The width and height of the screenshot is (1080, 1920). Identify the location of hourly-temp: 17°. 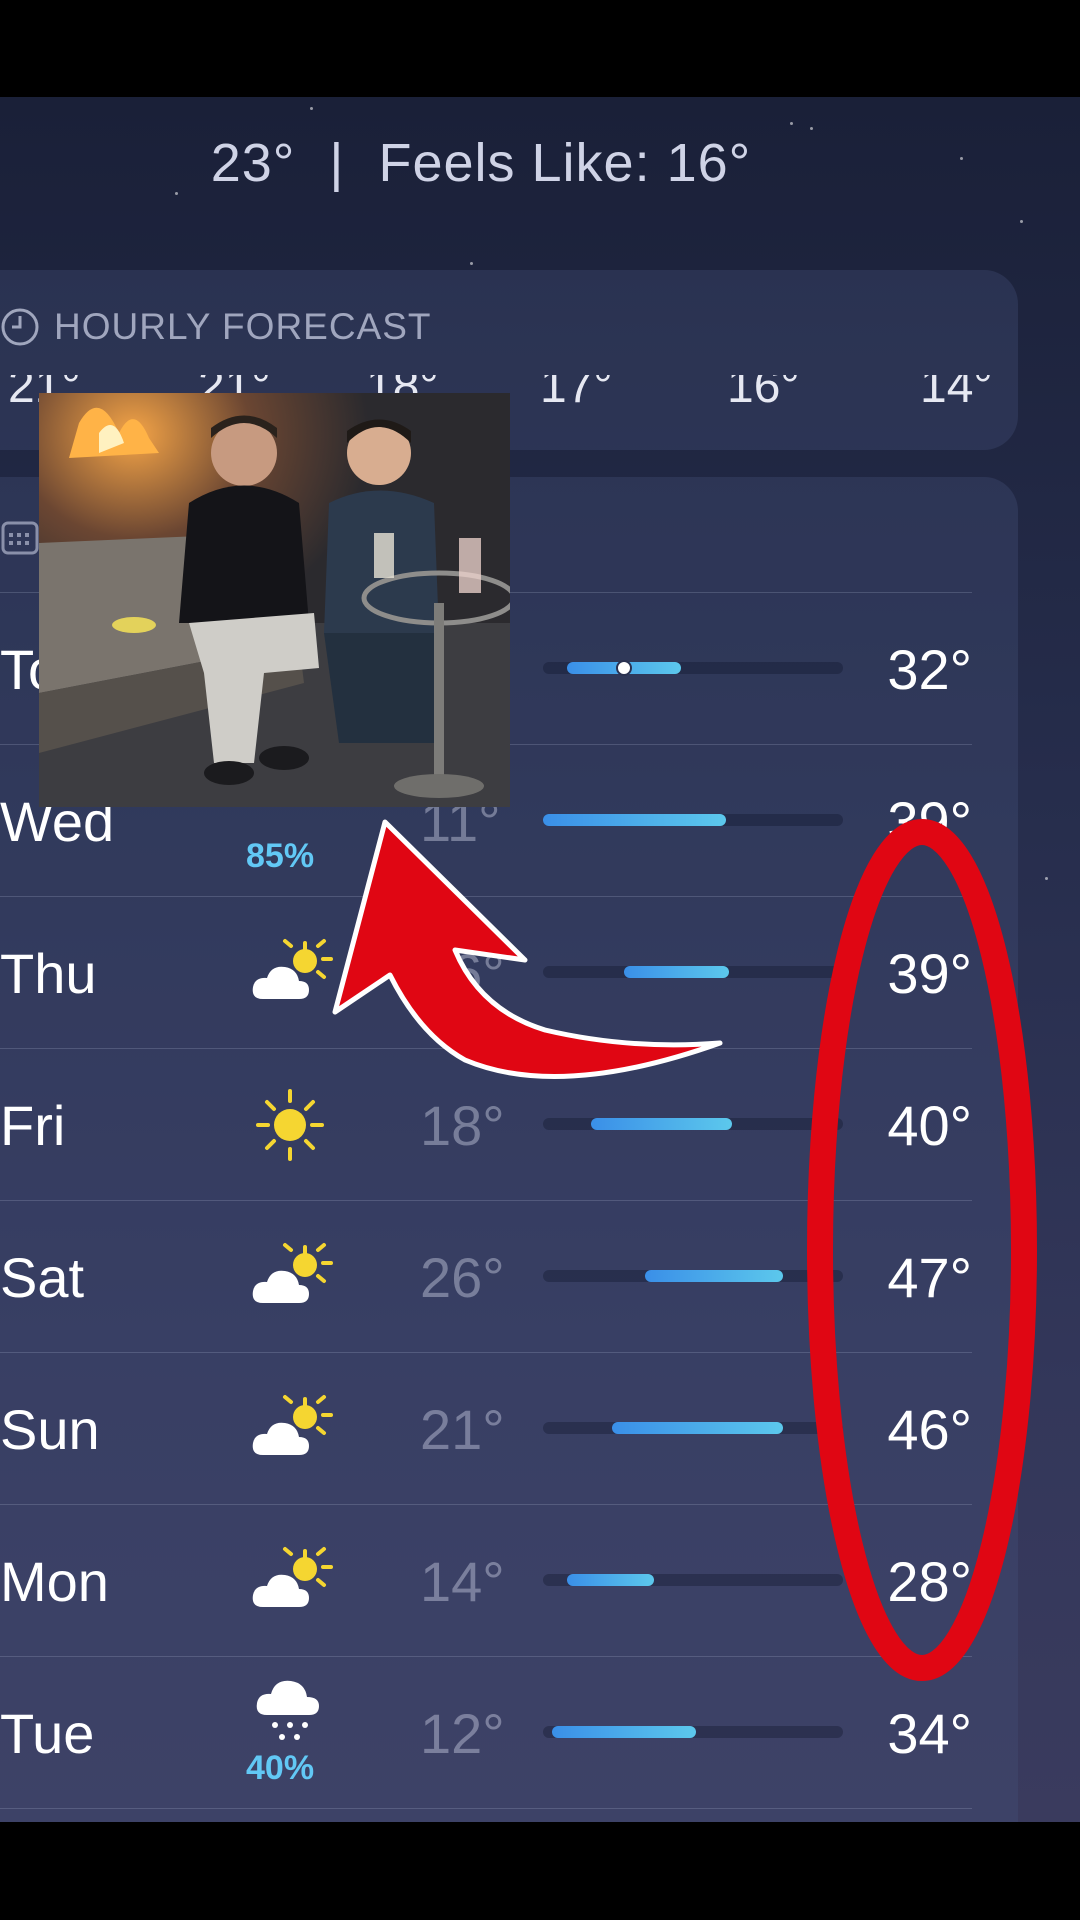
(576, 394).